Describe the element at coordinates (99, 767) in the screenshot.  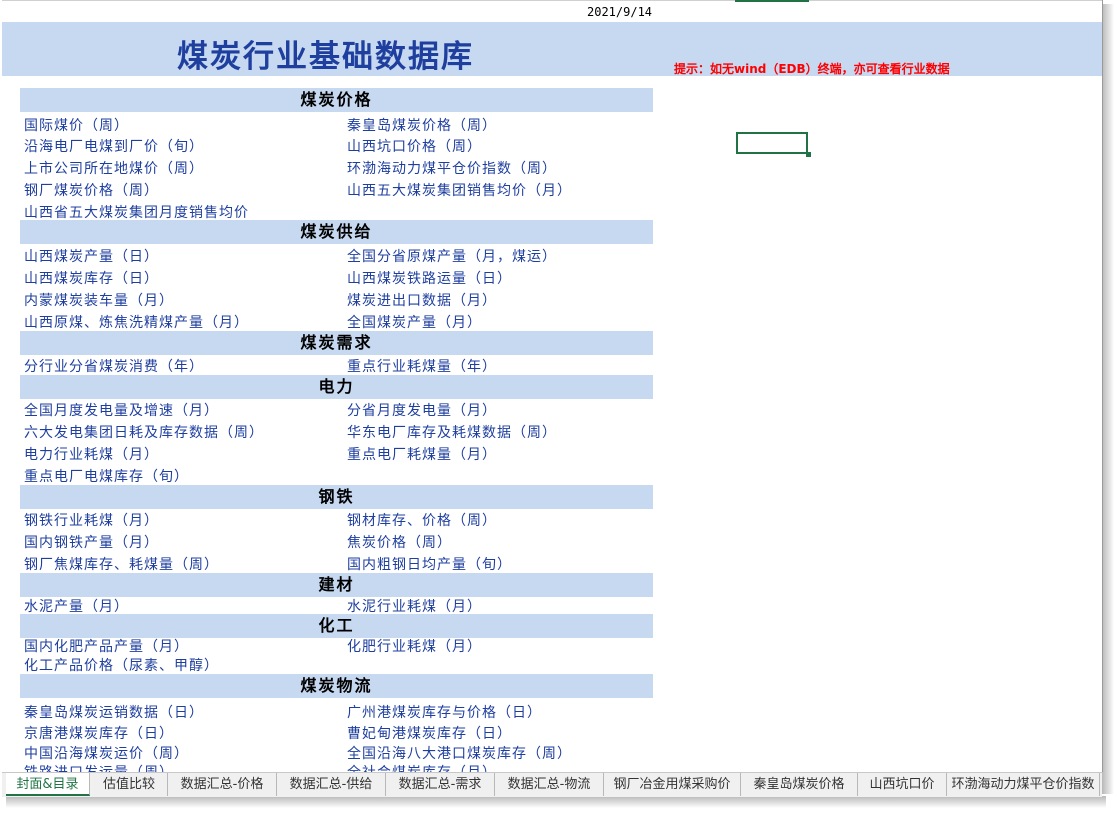
I see `link-item: 铁路进口发运量（周）` at that location.